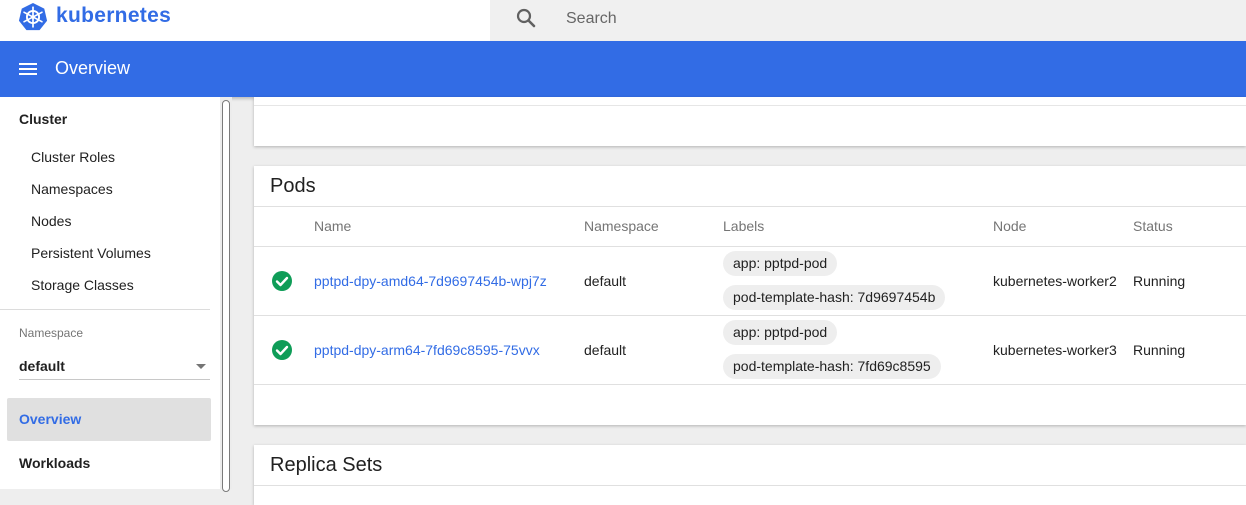 This screenshot has height=505, width=1246. What do you see at coordinates (1153, 226) in the screenshot?
I see `column-header-status: Status` at bounding box center [1153, 226].